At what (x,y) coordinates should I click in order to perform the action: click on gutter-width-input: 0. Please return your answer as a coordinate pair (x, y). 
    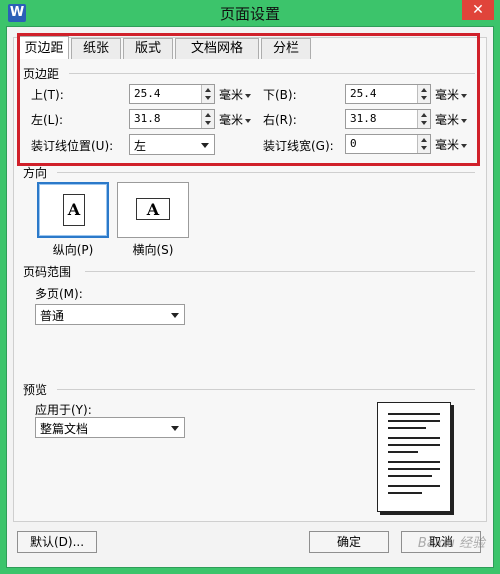
    Looking at the image, I should click on (388, 144).